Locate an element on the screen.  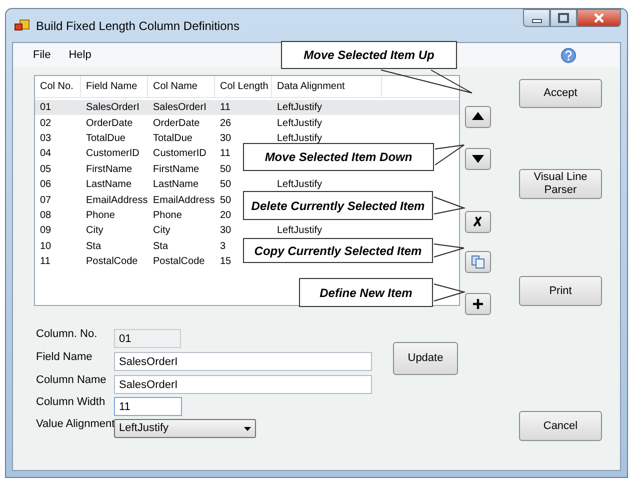
menu-item: File is located at coordinates (42, 55).